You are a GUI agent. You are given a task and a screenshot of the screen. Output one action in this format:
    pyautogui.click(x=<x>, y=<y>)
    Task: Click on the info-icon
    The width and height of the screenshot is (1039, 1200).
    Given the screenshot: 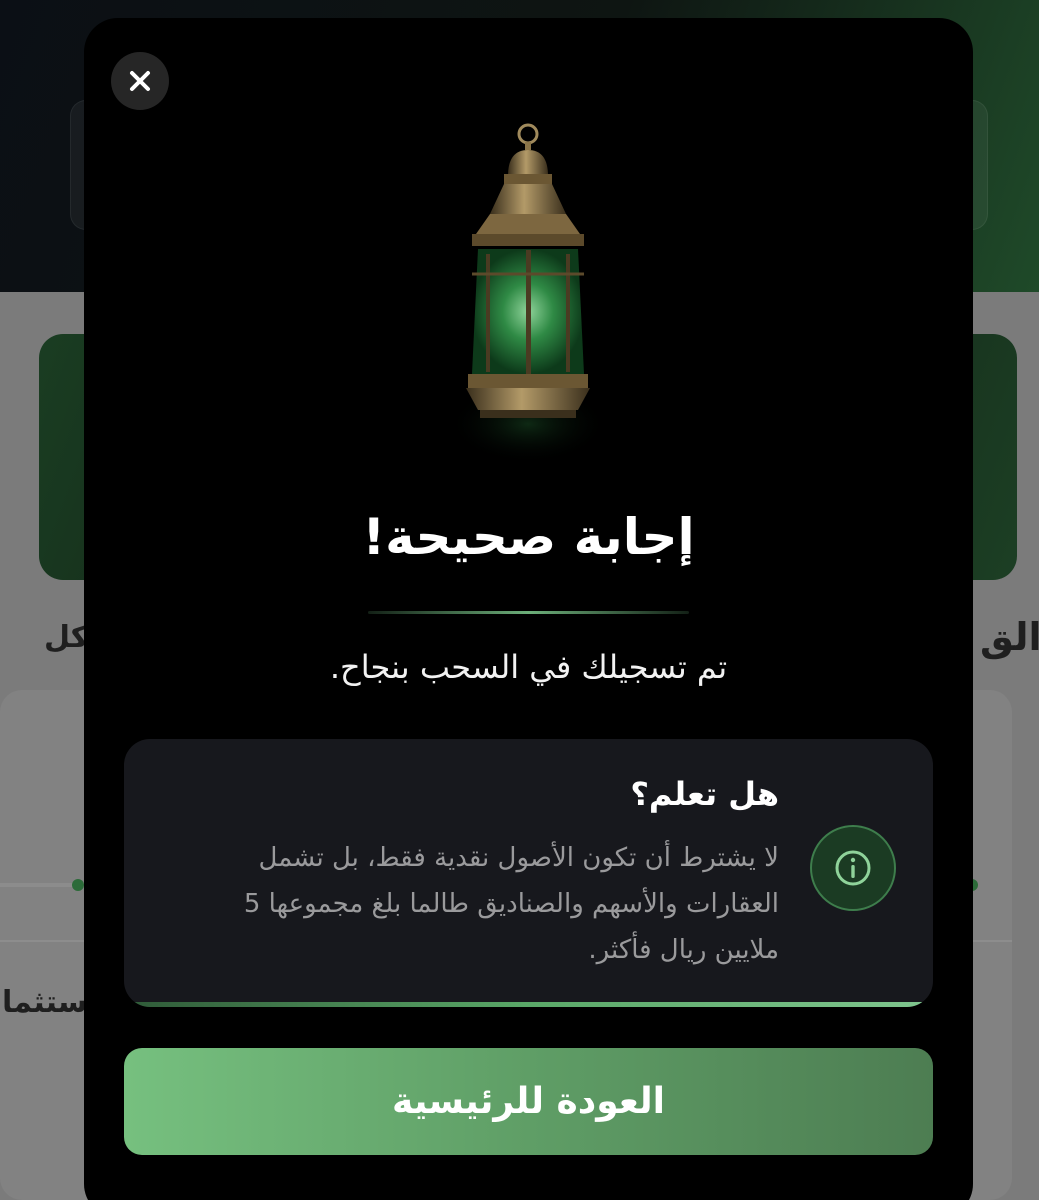 What is the action you would take?
    pyautogui.click(x=853, y=868)
    